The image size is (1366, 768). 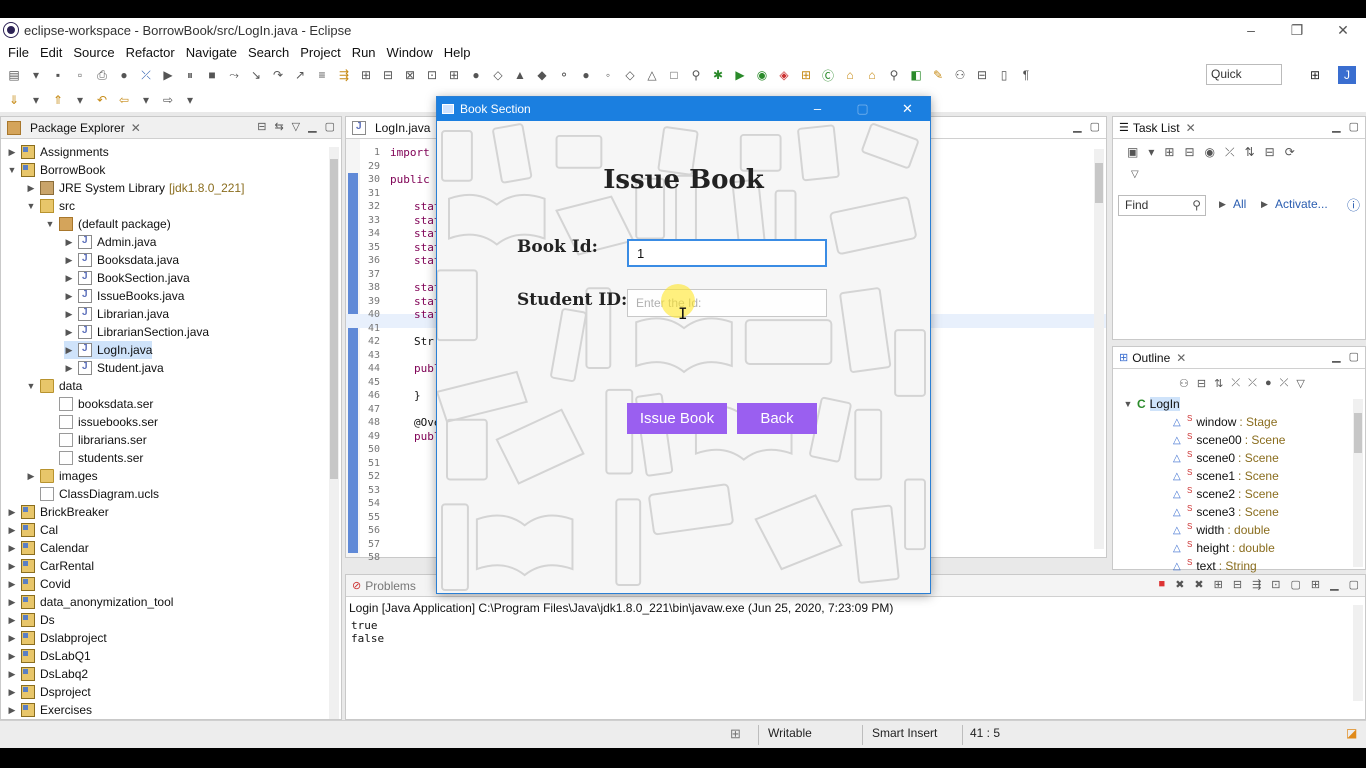 I want to click on tree-item: ▶ CarRental, so click(x=50, y=566).